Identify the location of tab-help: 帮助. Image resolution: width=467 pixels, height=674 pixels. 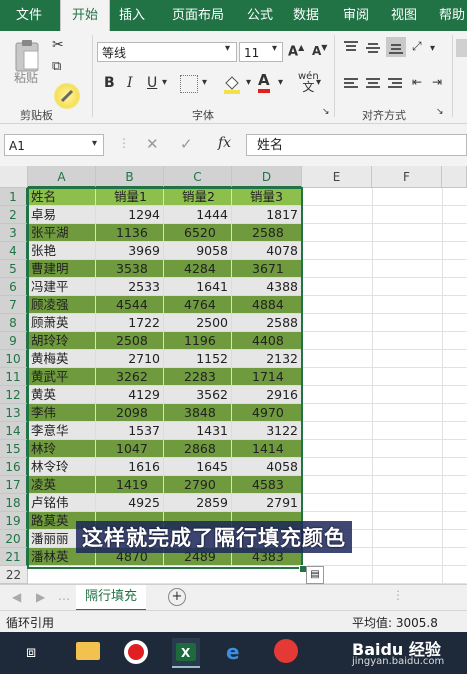
(449, 15).